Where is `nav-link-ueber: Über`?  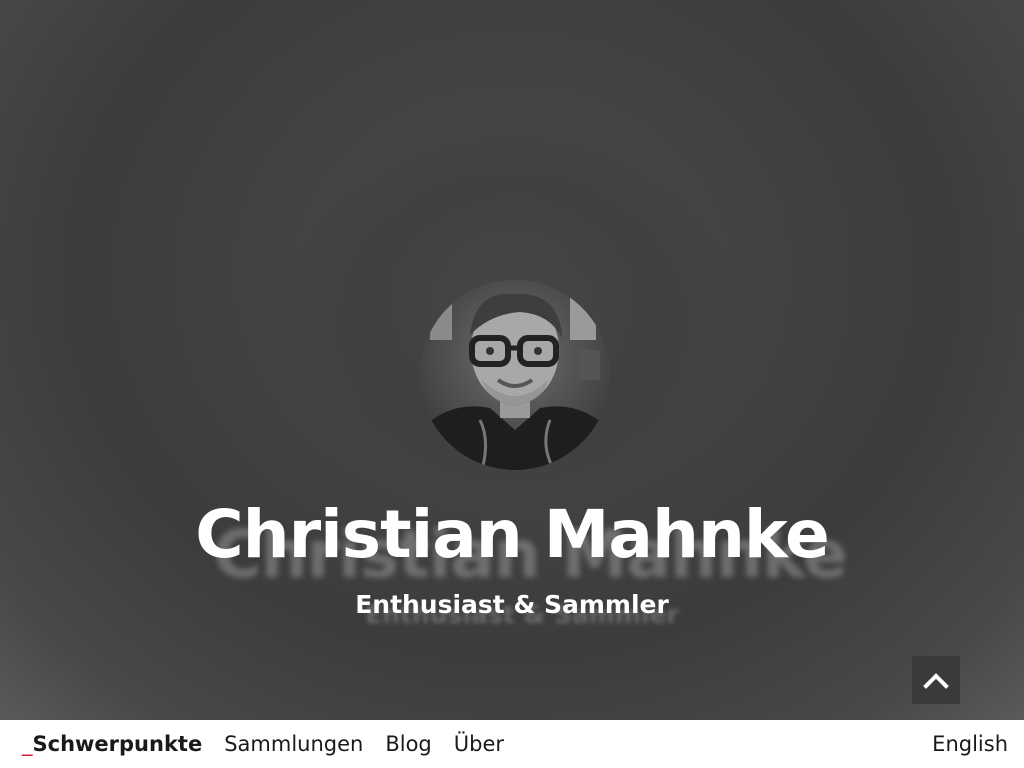
nav-link-ueber: Über is located at coordinates (479, 744).